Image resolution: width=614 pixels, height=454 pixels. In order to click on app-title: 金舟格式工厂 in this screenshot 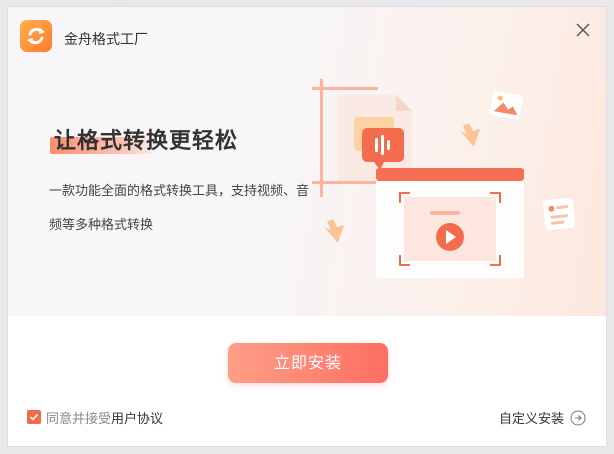, I will do `click(106, 40)`.